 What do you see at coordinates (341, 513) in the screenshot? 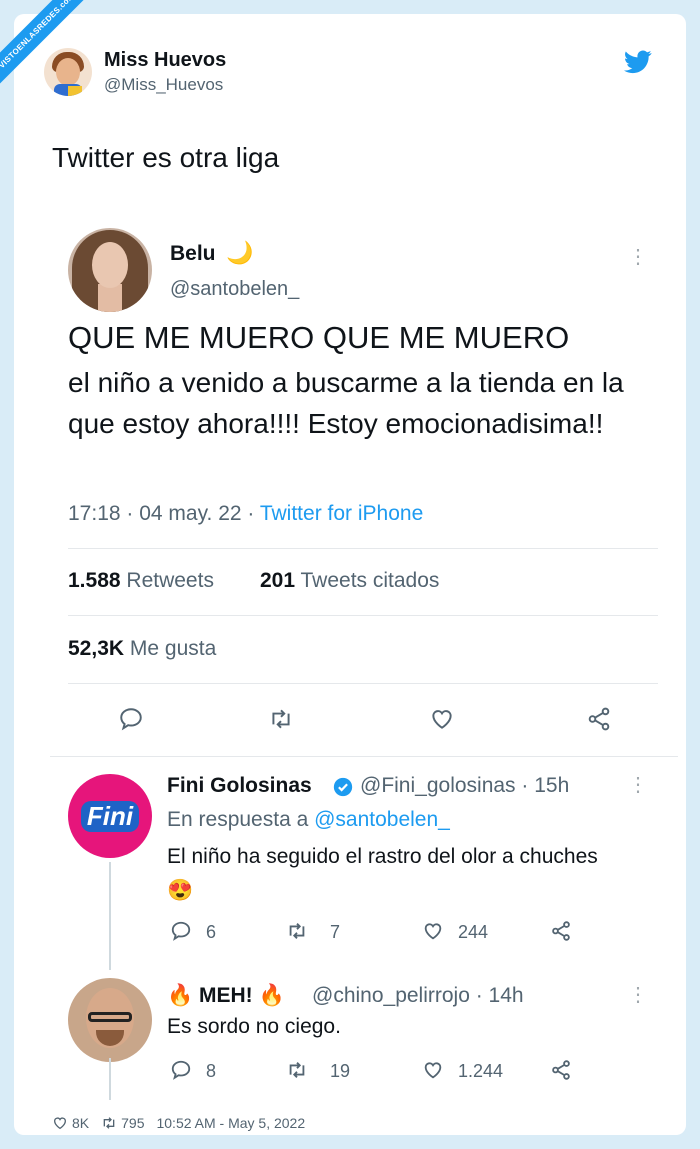
I see `tweet-source-link: Twitter for iPhone` at bounding box center [341, 513].